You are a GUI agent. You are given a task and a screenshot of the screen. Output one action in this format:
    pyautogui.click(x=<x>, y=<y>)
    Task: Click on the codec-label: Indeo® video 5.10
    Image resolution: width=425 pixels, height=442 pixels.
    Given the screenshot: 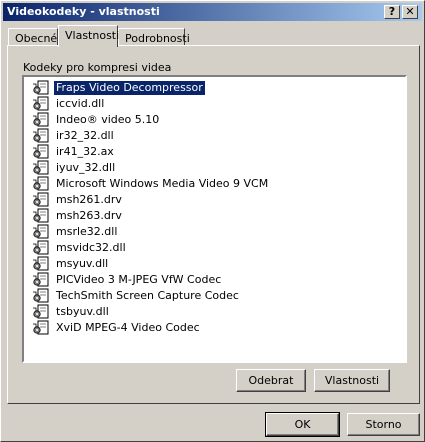 What is the action you would take?
    pyautogui.click(x=108, y=119)
    